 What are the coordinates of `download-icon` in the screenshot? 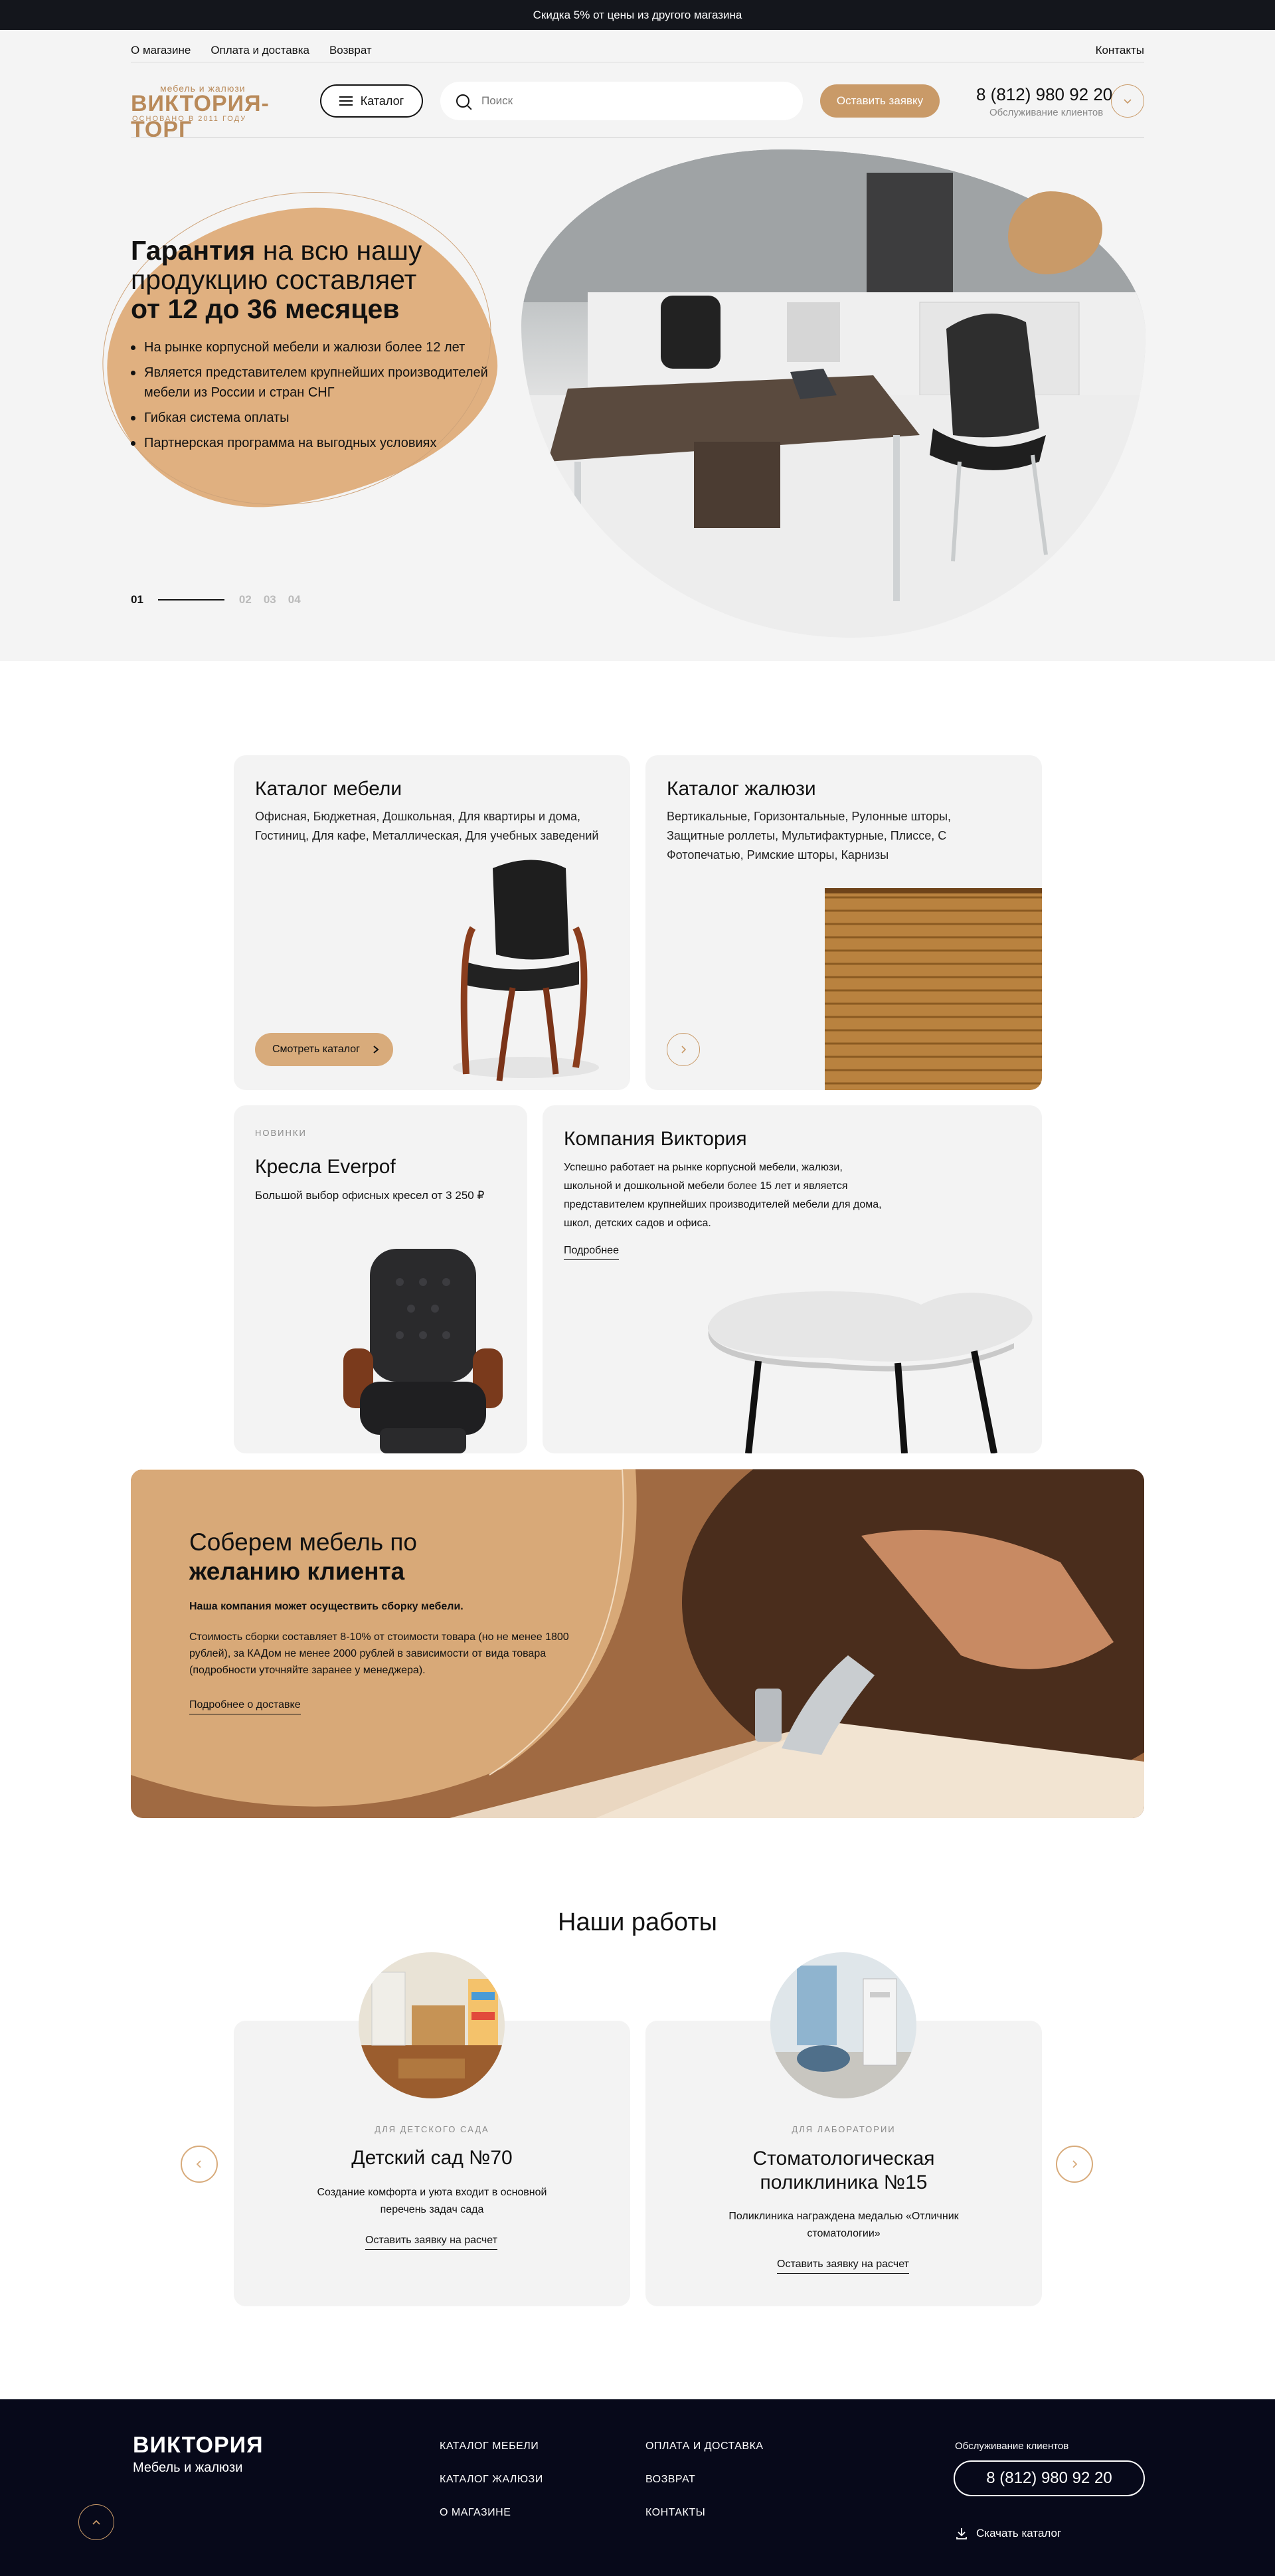 It's located at (961, 2533).